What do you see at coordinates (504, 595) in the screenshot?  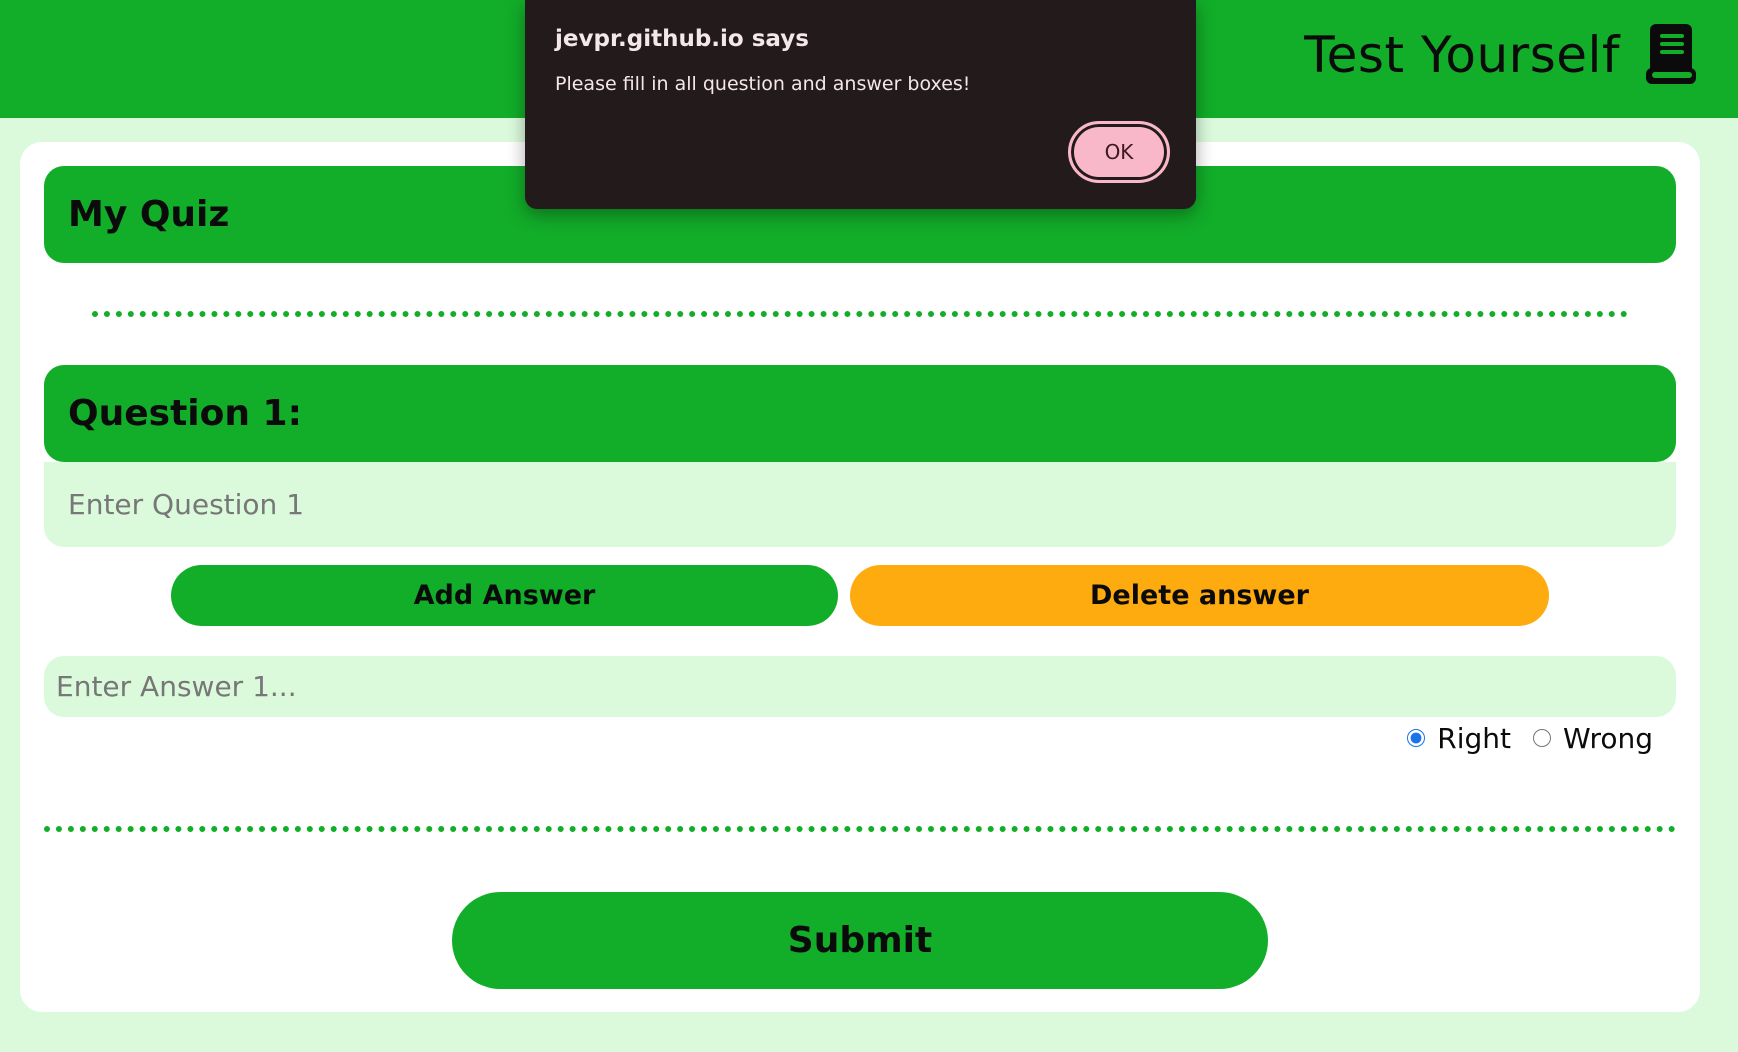 I see `add-answer-button: Add Answer` at bounding box center [504, 595].